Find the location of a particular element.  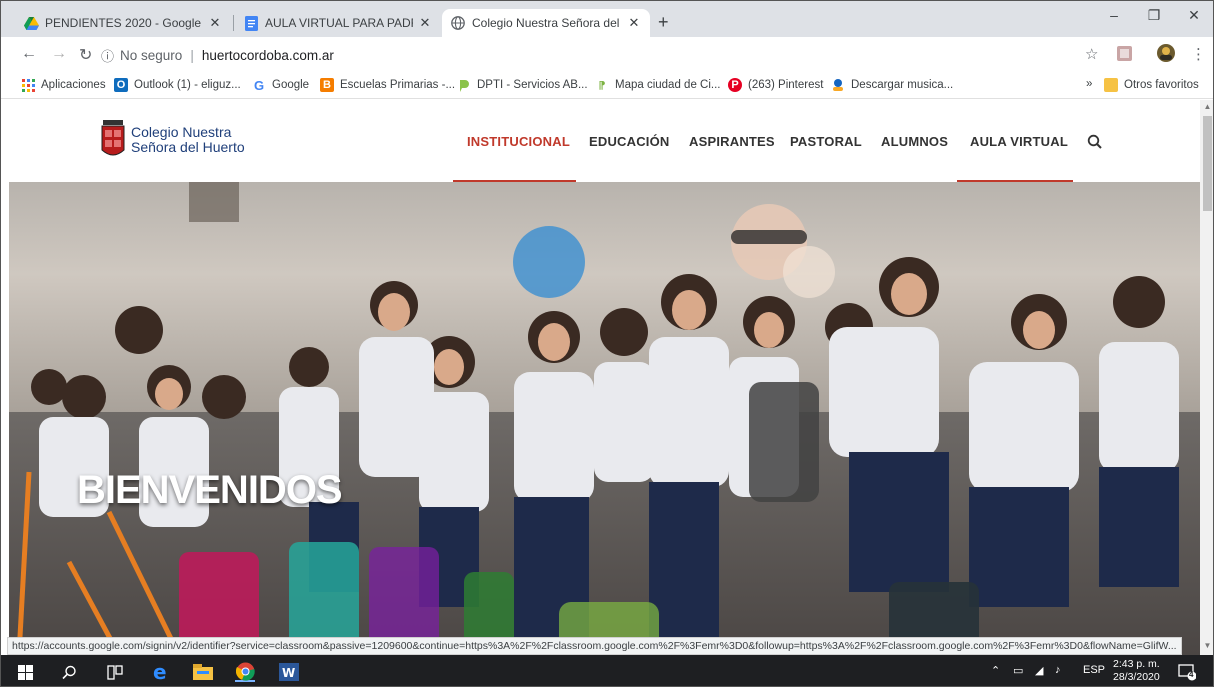

site-logo: Colegio Nuestra Señora del Huerto is located at coordinates (173, 140).